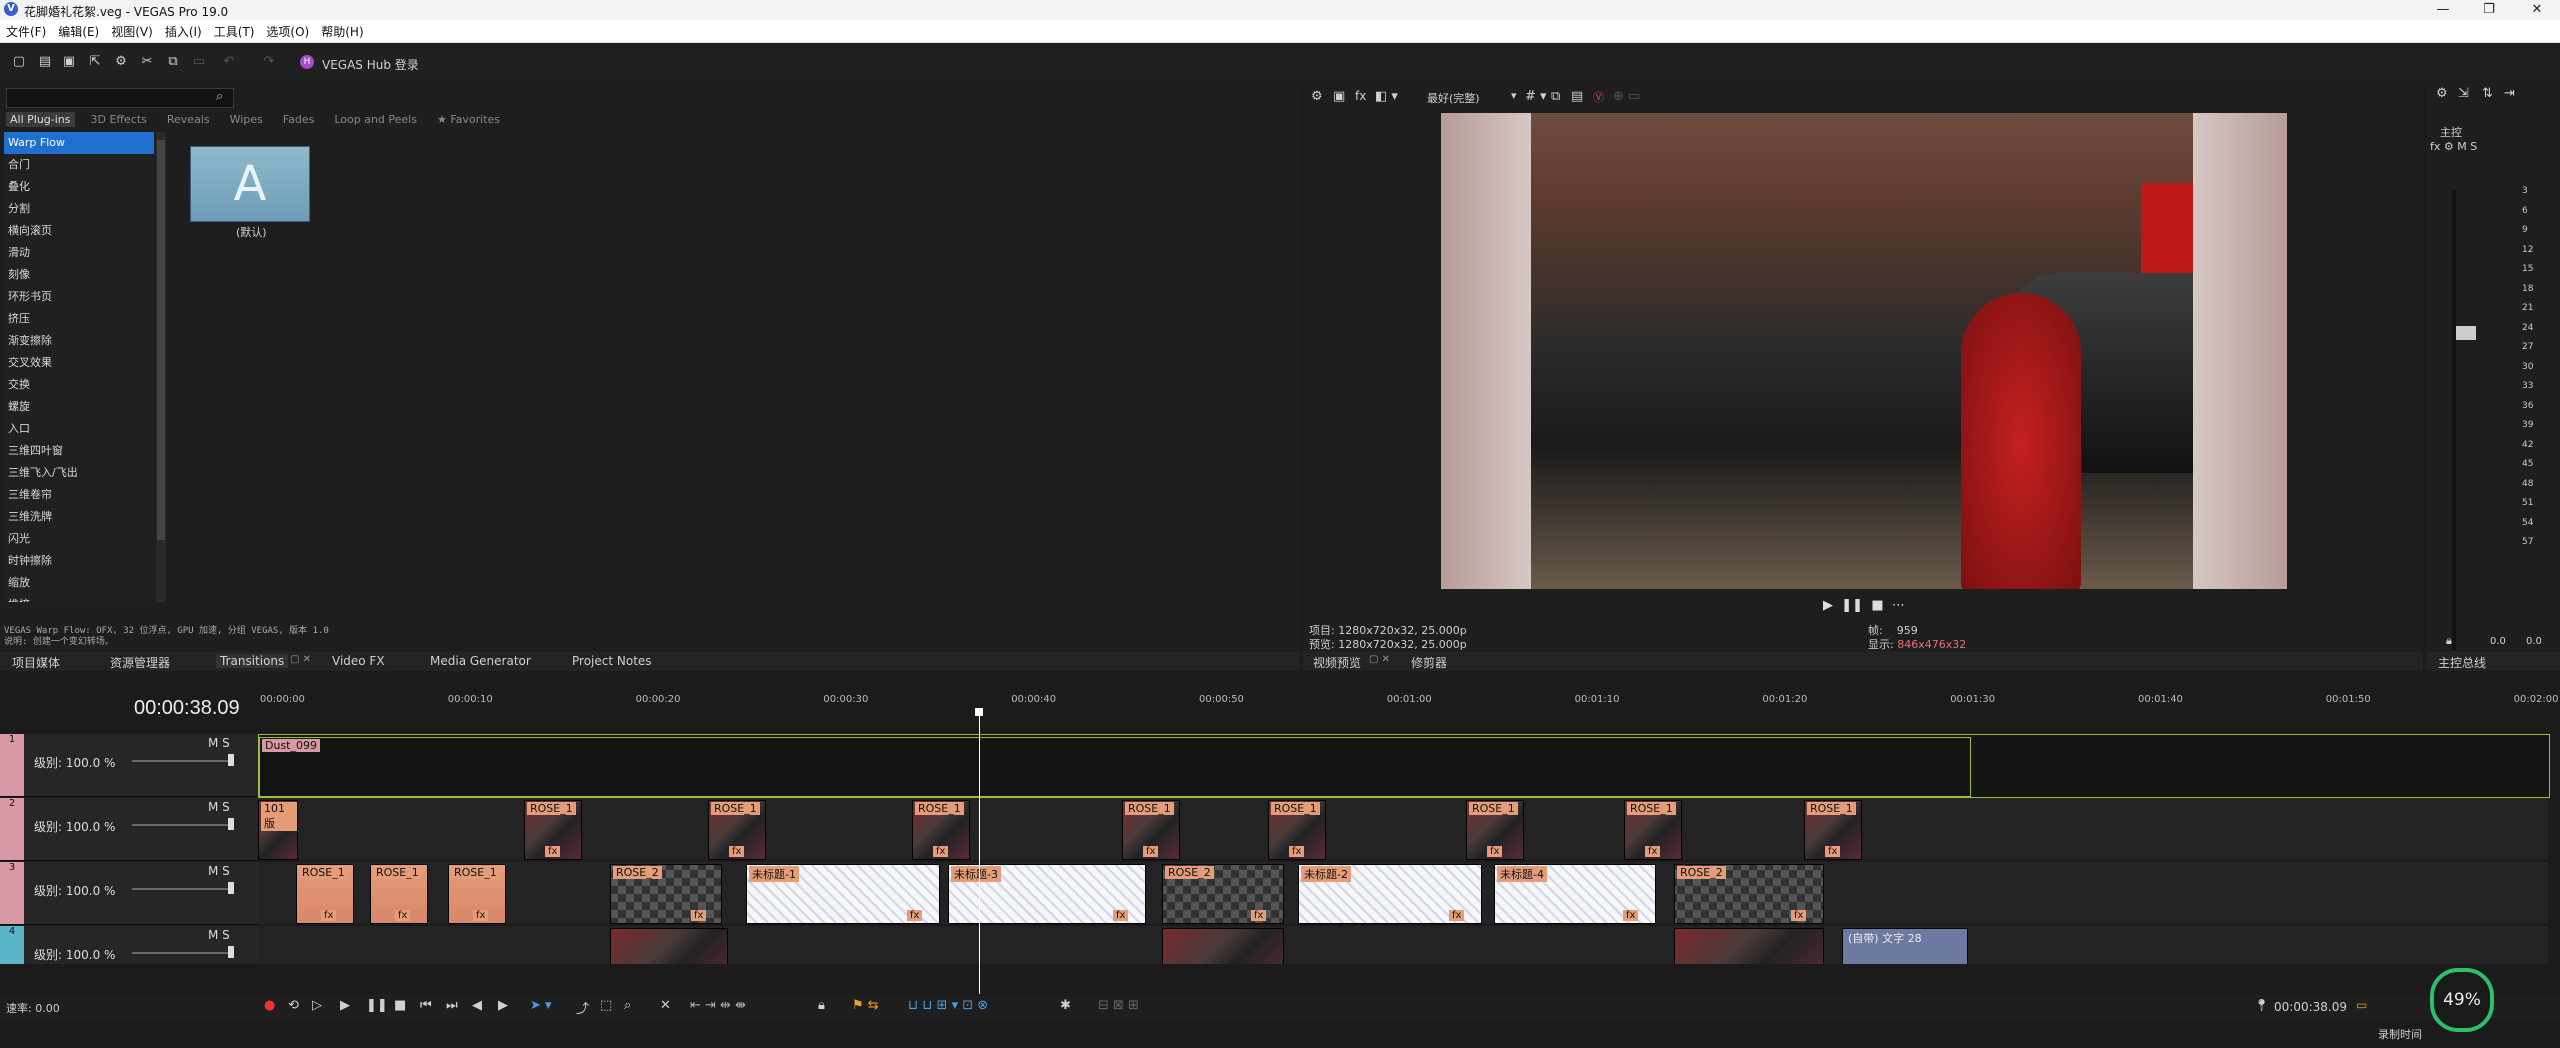 The image size is (2560, 1048). What do you see at coordinates (1115, 767) in the screenshot?
I see `clip-dust: Dust_099` at bounding box center [1115, 767].